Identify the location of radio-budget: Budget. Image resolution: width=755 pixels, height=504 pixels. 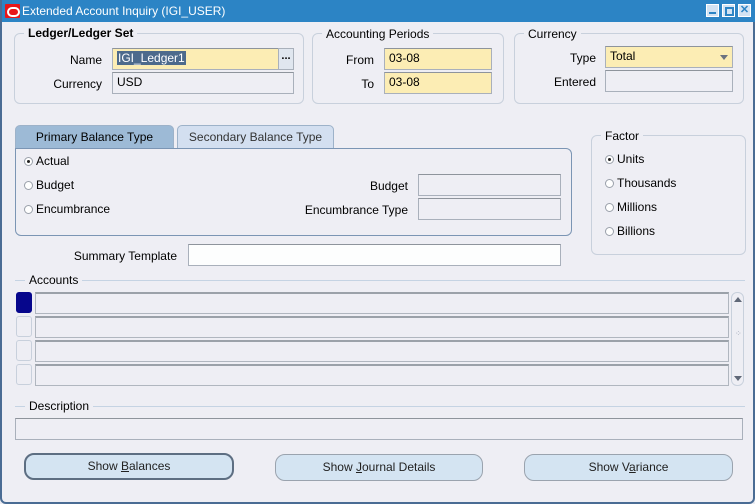
(49, 185).